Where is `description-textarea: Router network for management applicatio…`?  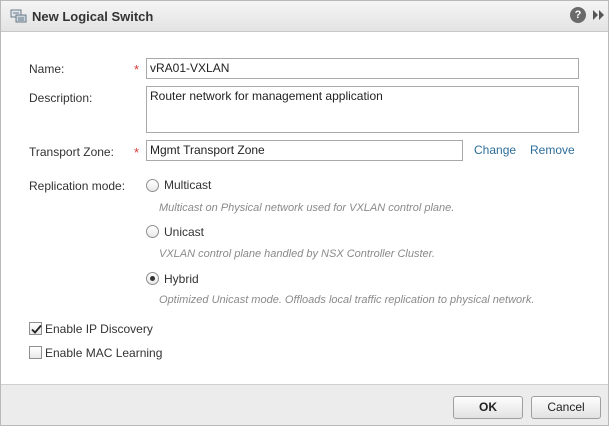 description-textarea: Router network for management applicatio… is located at coordinates (362, 109).